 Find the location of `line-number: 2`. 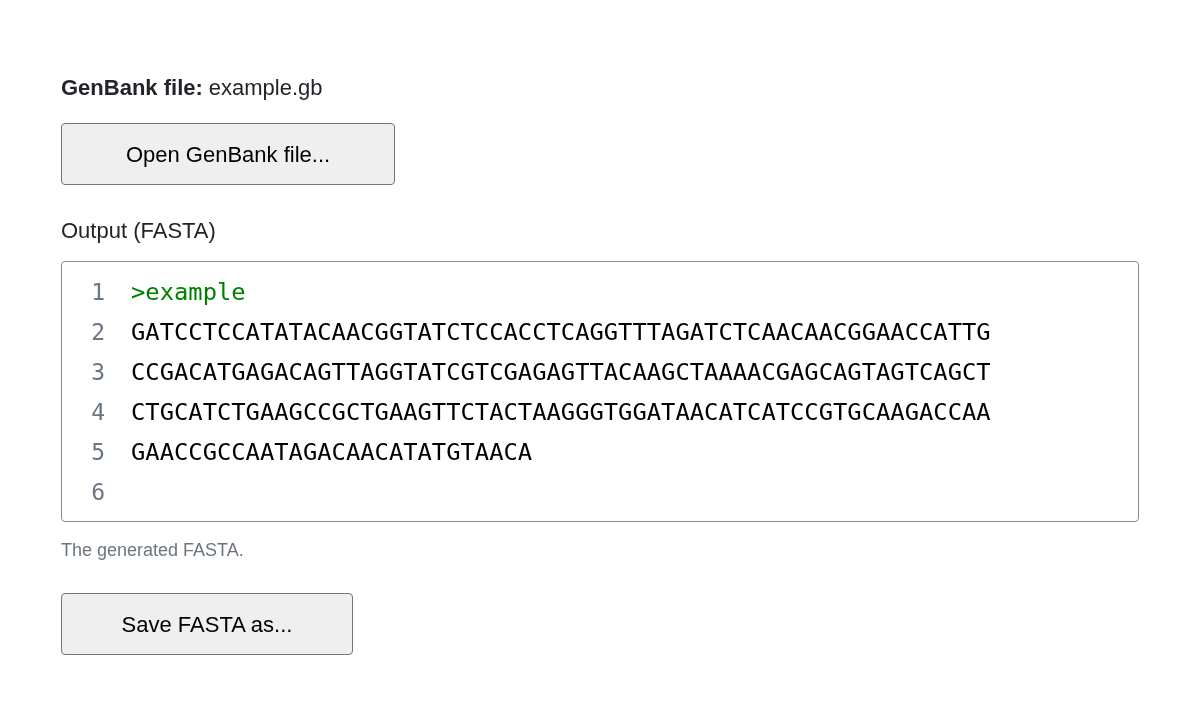

line-number: 2 is located at coordinates (98, 332).